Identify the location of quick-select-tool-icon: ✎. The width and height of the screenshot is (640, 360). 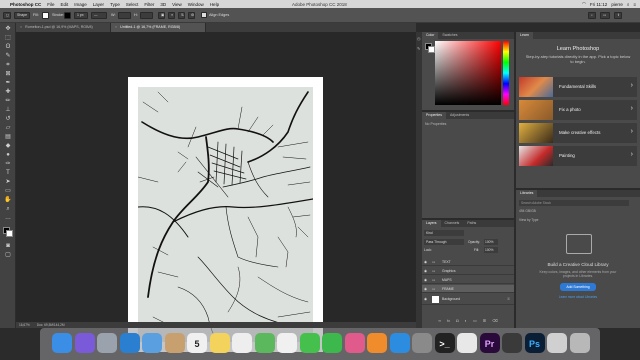
(8, 56).